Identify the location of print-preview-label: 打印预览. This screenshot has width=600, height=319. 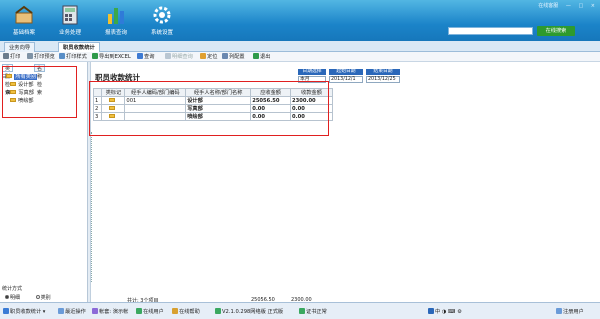
(44, 57).